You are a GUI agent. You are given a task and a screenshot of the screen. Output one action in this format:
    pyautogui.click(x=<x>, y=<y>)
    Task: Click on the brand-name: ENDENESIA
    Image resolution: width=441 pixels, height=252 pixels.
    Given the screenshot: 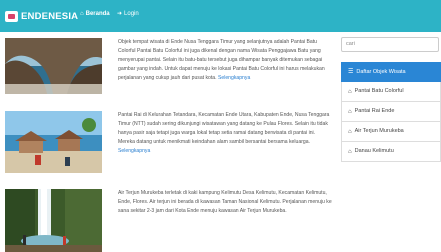 What is the action you would take?
    pyautogui.click(x=50, y=16)
    